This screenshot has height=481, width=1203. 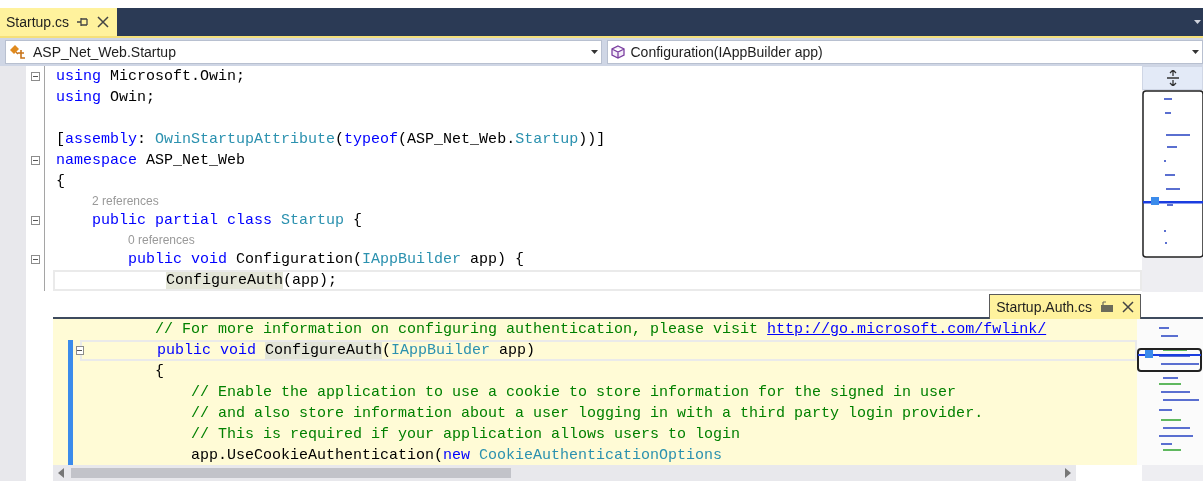 I want to click on promote-icon, so click(x=1107, y=307).